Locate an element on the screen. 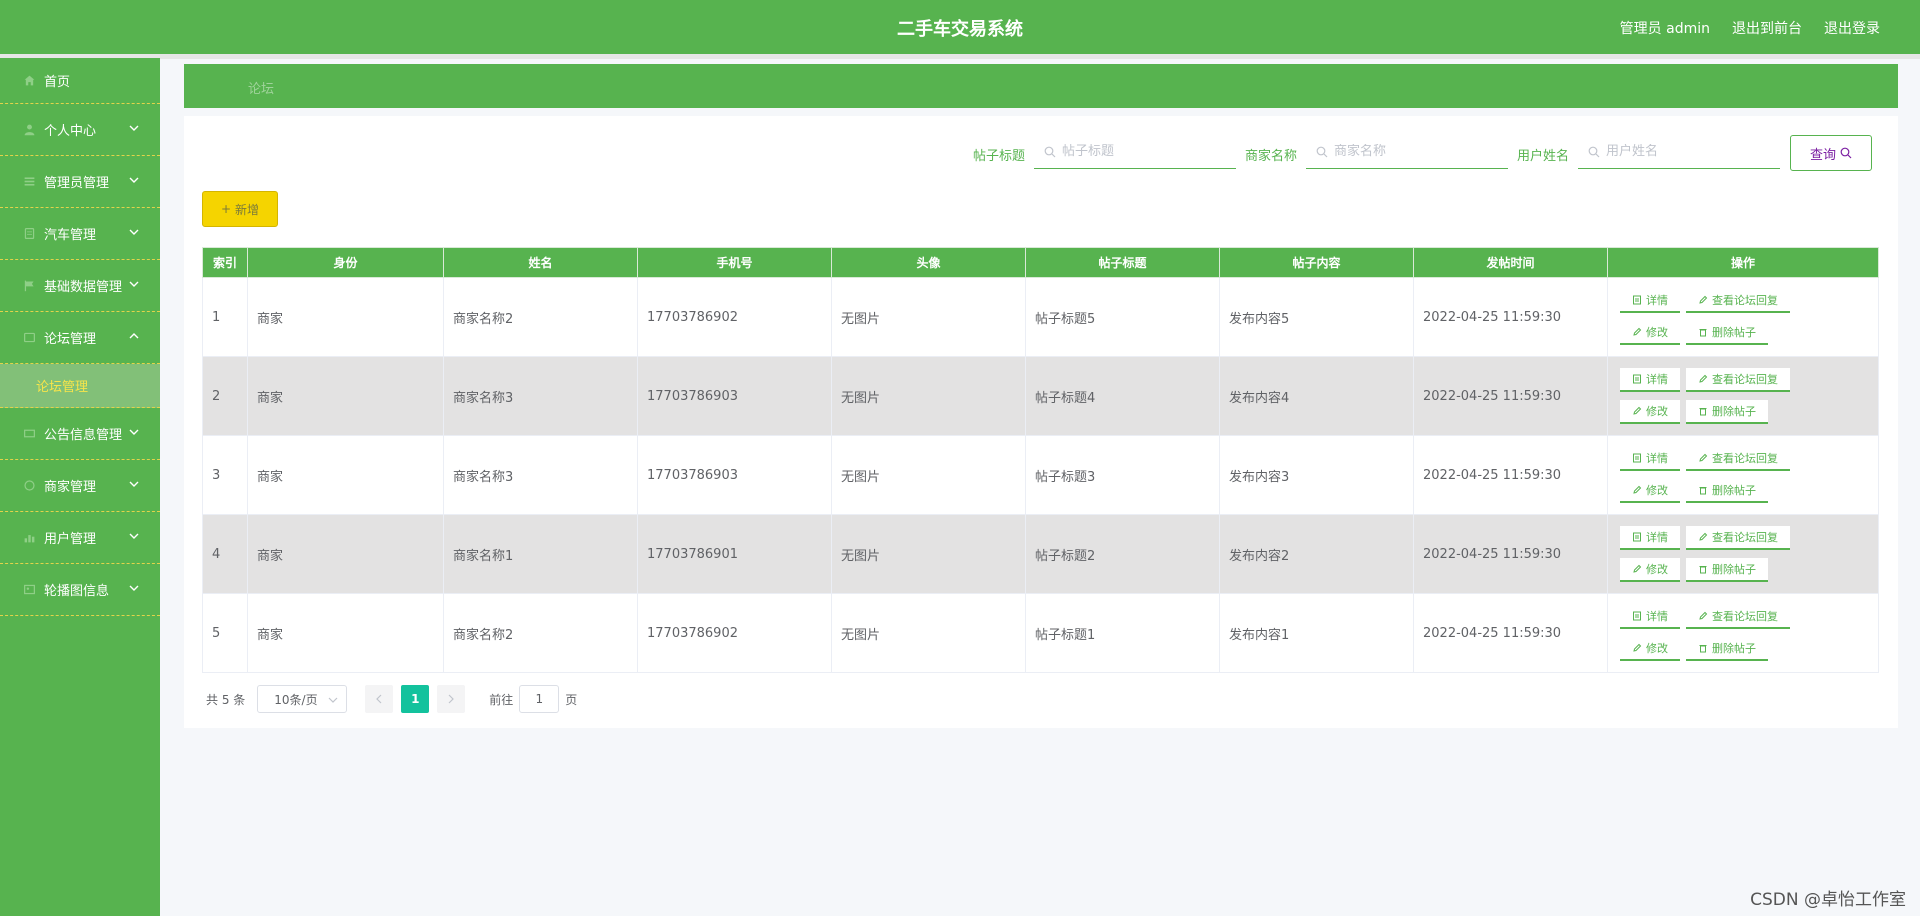  logout-link: 退出登录 is located at coordinates (1852, 28).